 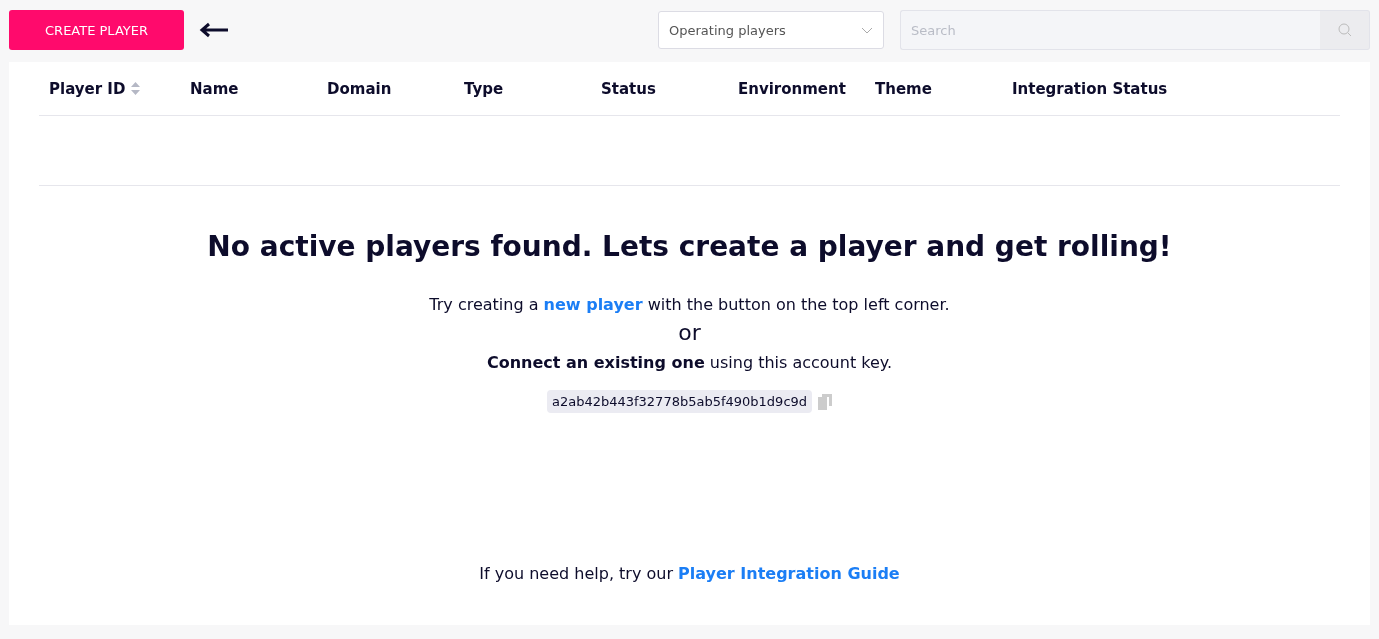 I want to click on or-text: or, so click(x=689, y=332).